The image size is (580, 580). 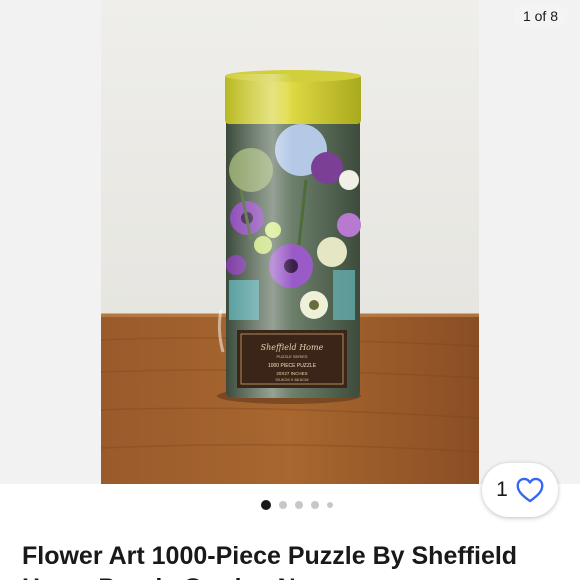 I want to click on watch-count: 1, so click(x=502, y=489).